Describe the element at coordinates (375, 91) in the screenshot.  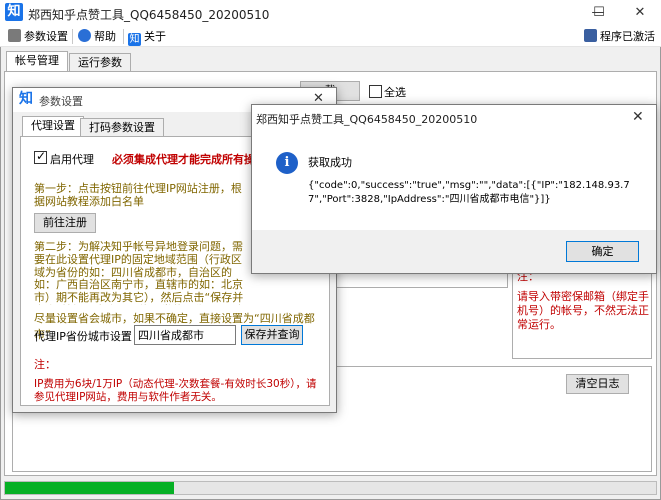
I see `select-all-checkbox` at that location.